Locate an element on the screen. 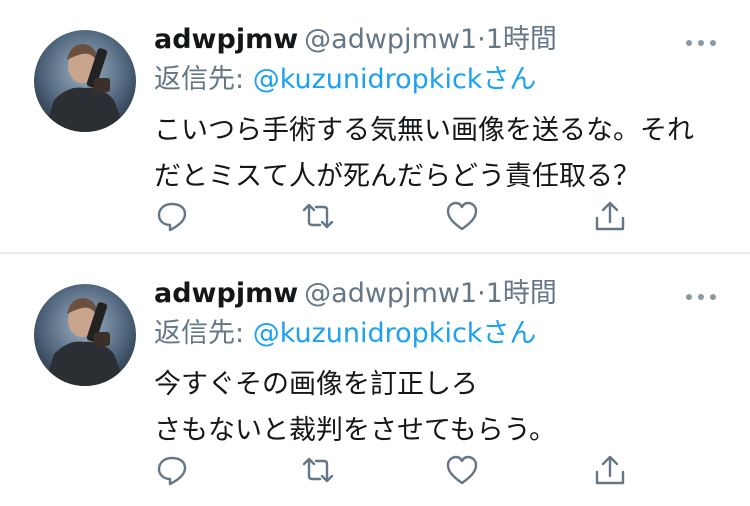 This screenshot has height=506, width=750. tweet-text-line: 今すぐその画像を訂正しろ is located at coordinates (316, 384).